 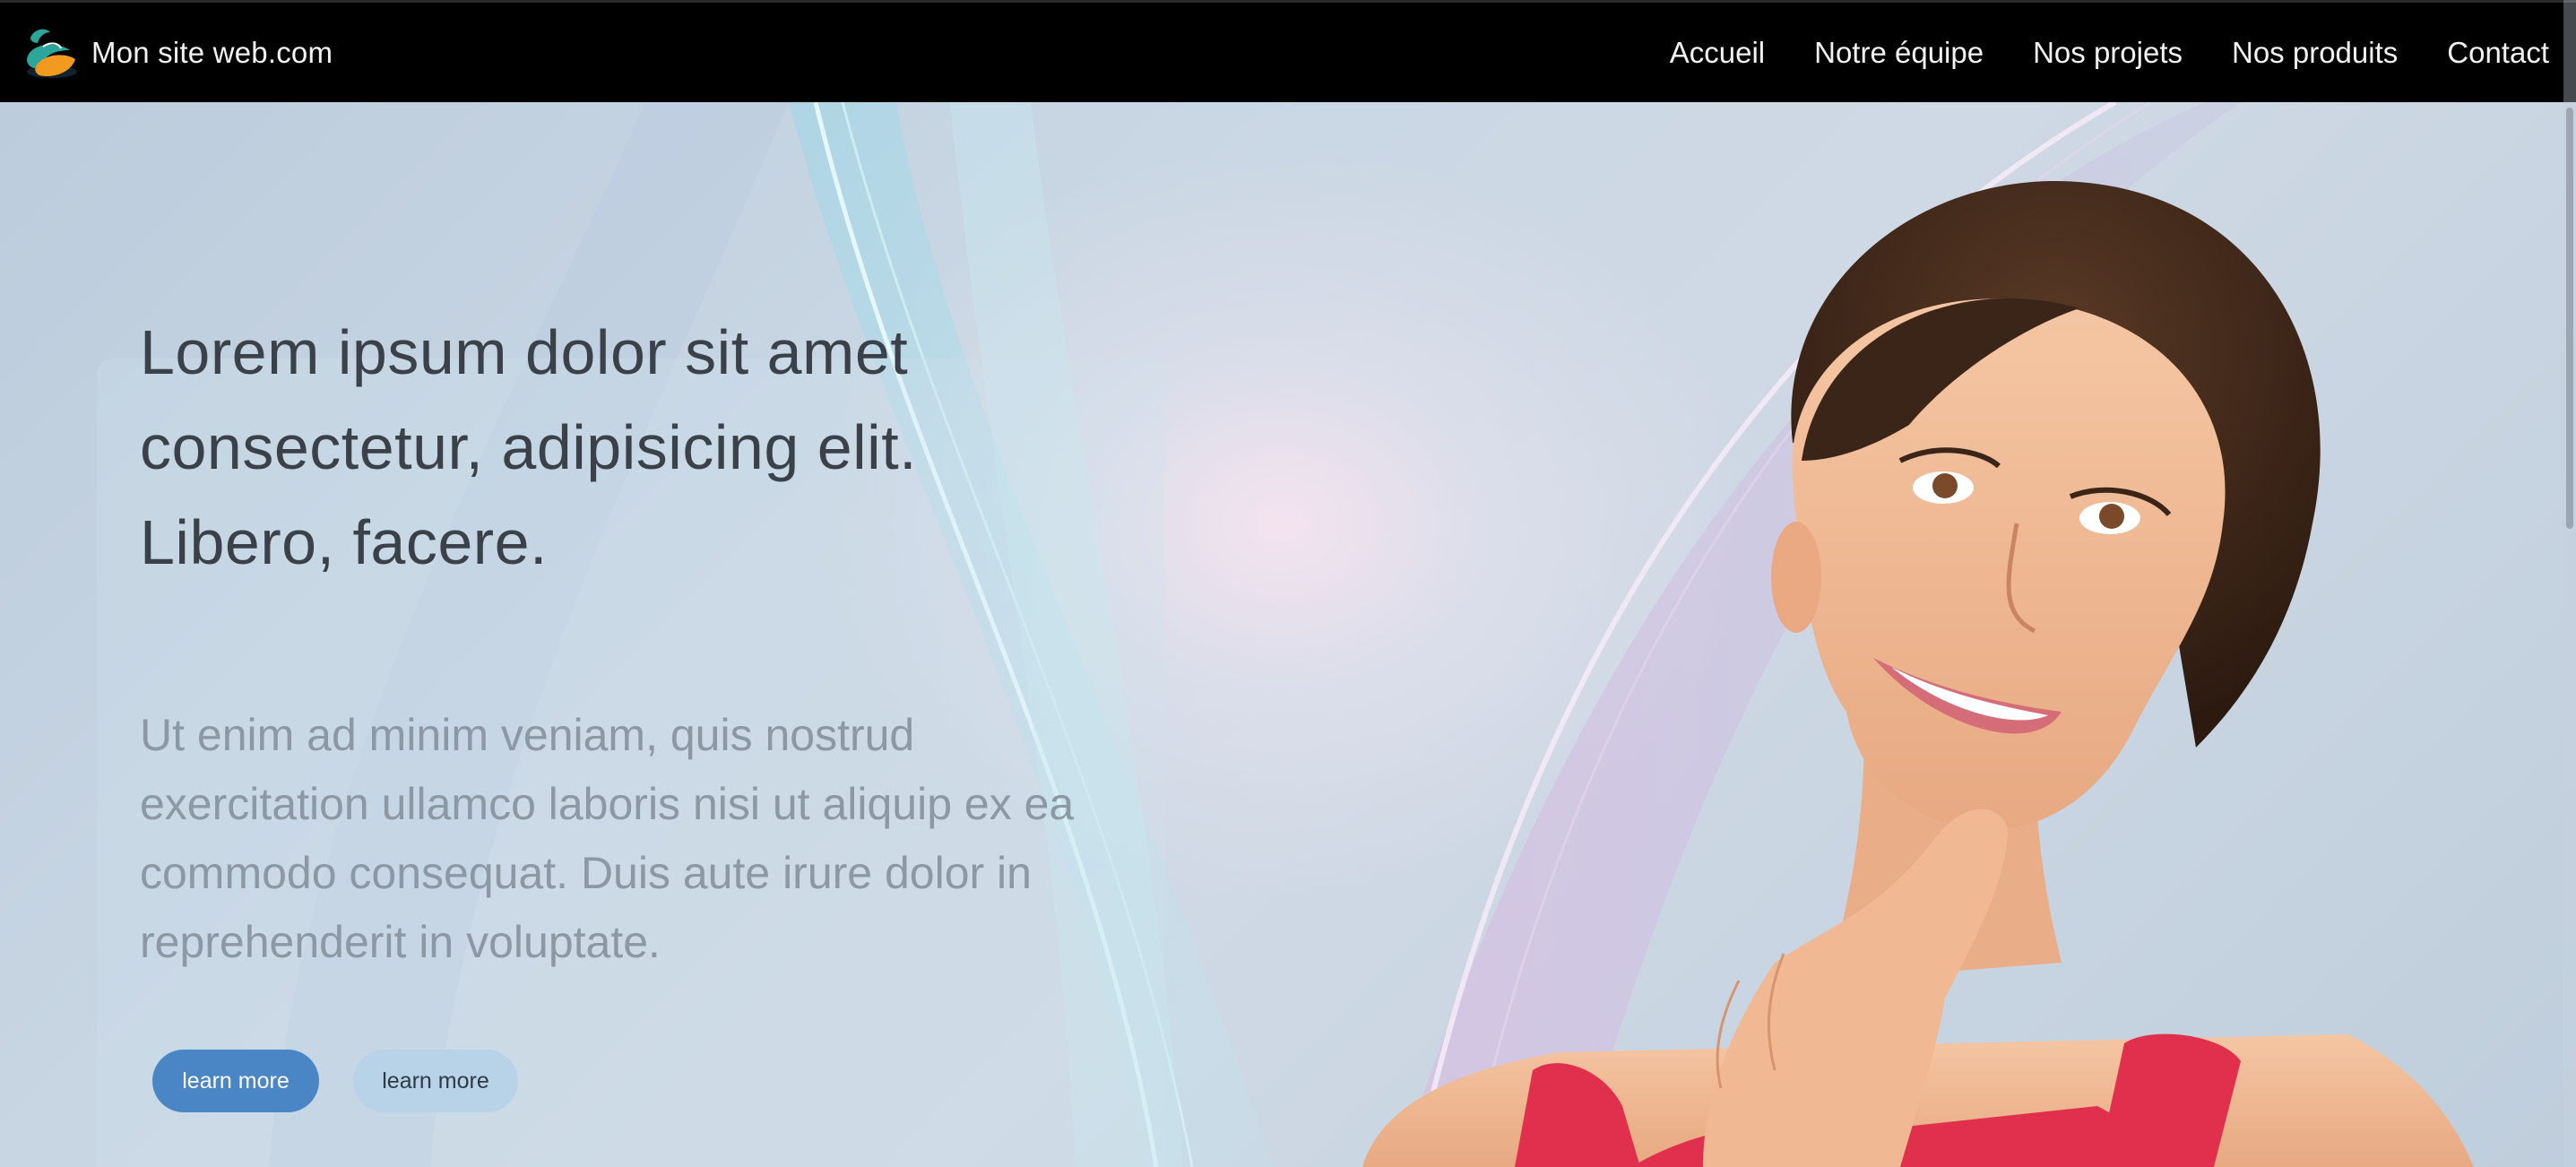 I want to click on nav-link-contact: Contact, so click(x=2498, y=53).